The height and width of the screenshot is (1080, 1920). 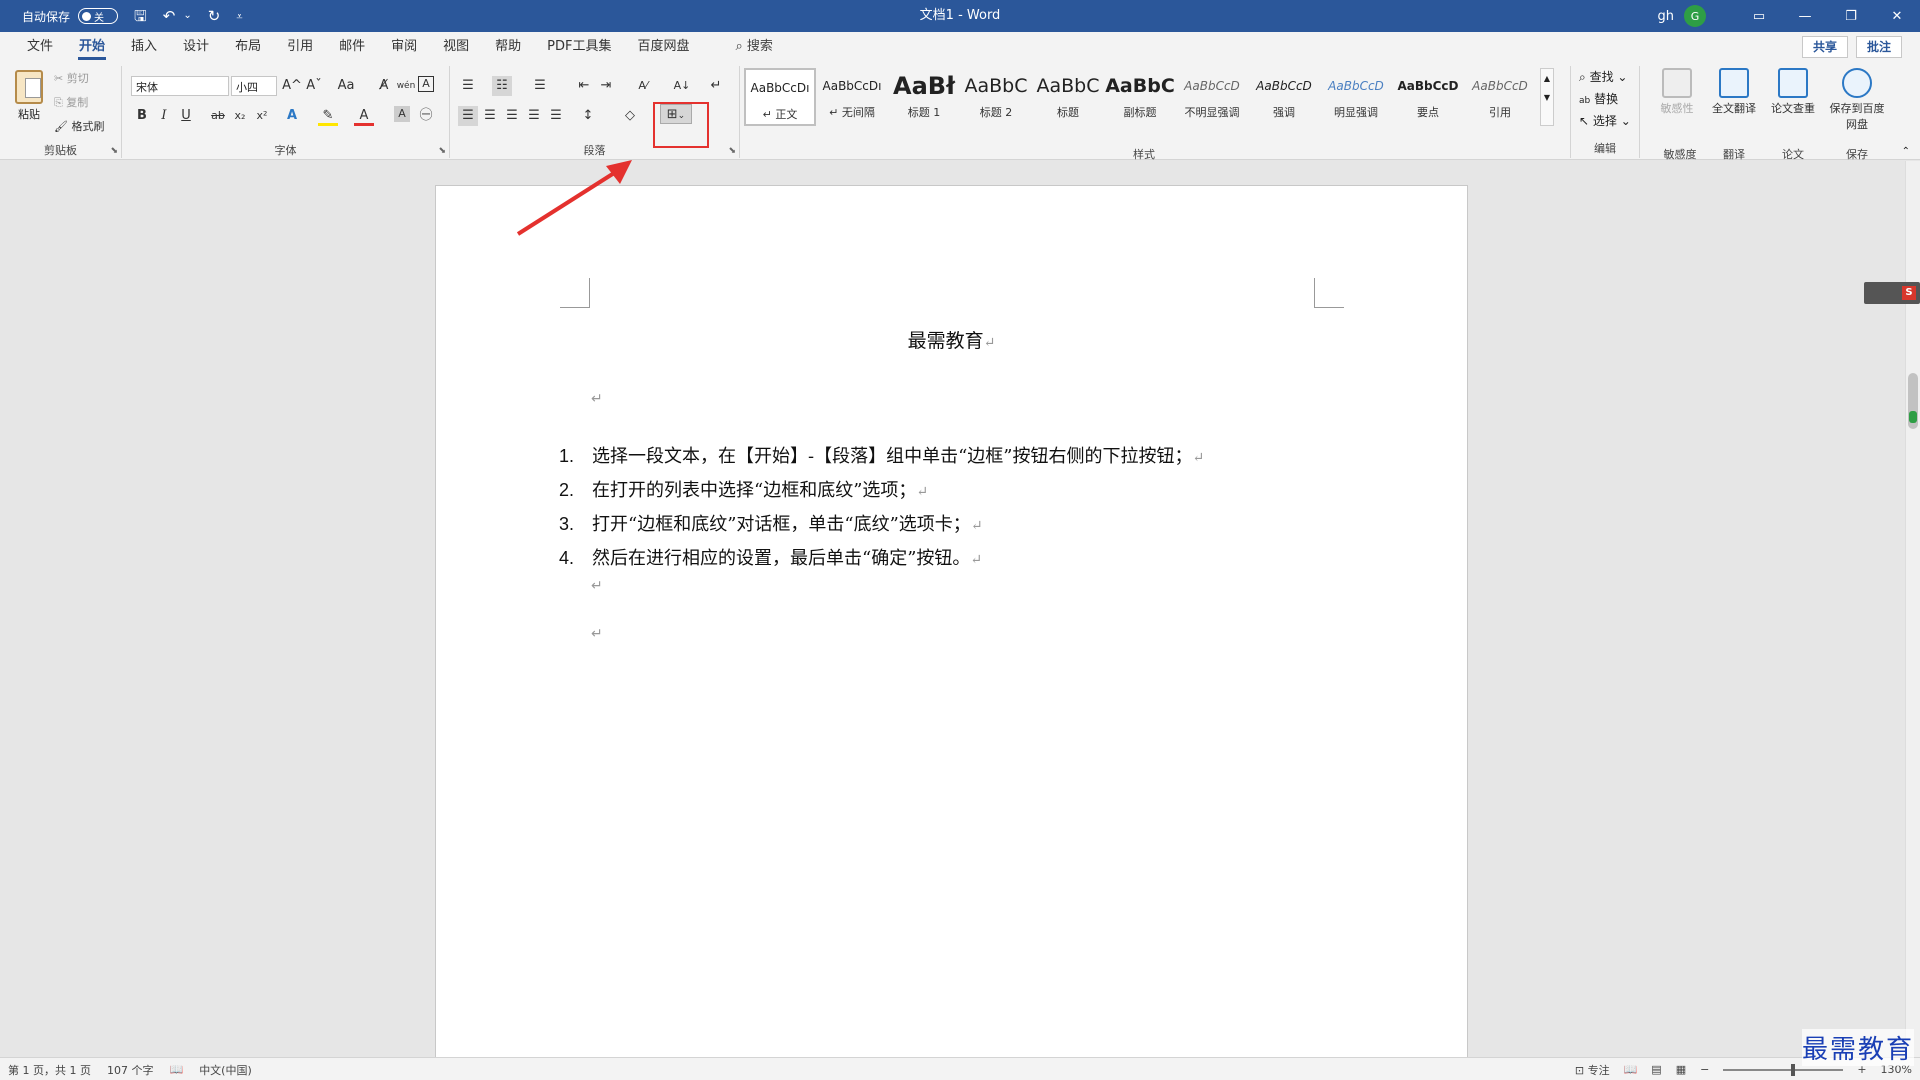 I want to click on character-border-icon: A, so click(x=426, y=84).